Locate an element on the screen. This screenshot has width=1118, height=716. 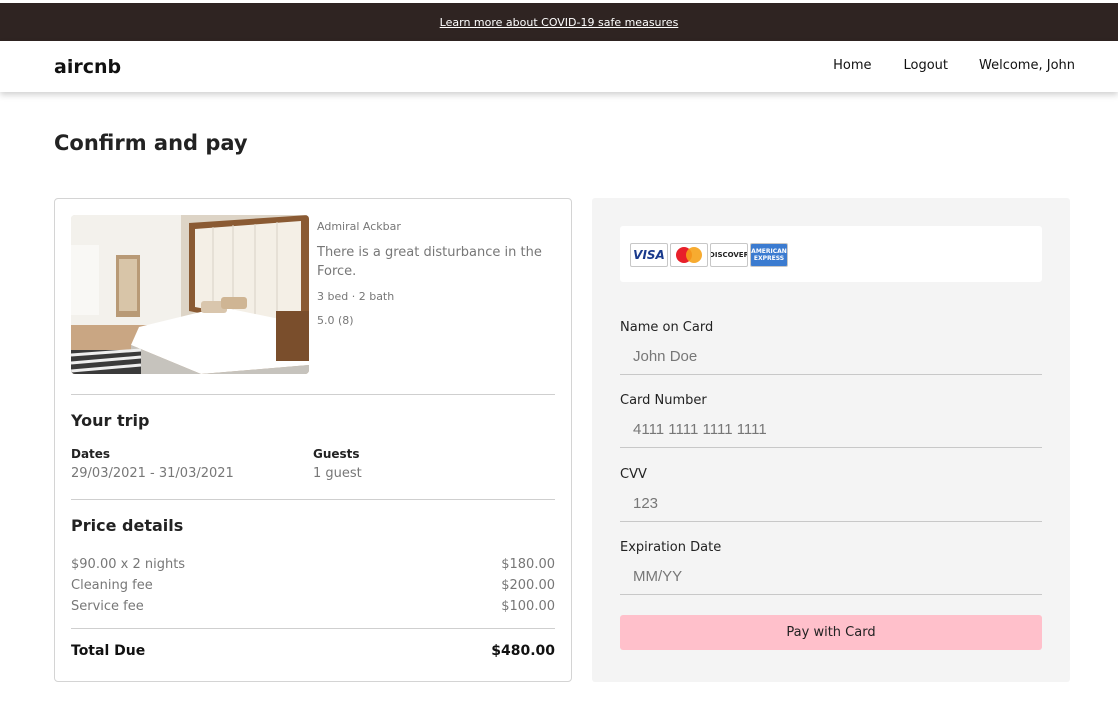
expiration-date-input is located at coordinates (831, 576).